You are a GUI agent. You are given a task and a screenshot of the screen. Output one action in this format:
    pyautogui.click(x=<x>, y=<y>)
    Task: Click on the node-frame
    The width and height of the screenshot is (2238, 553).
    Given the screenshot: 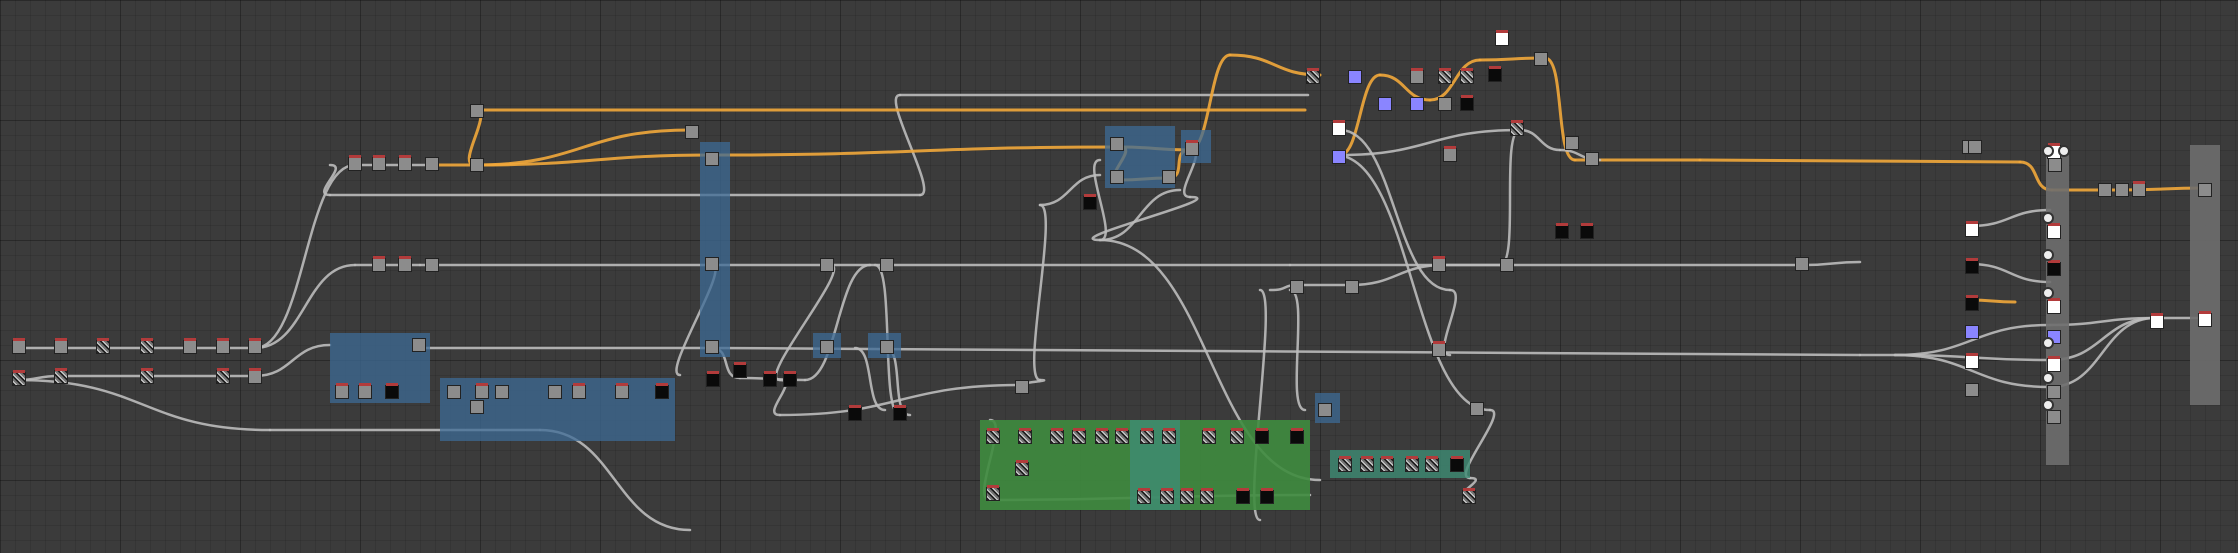 What is the action you would take?
    pyautogui.click(x=715, y=249)
    